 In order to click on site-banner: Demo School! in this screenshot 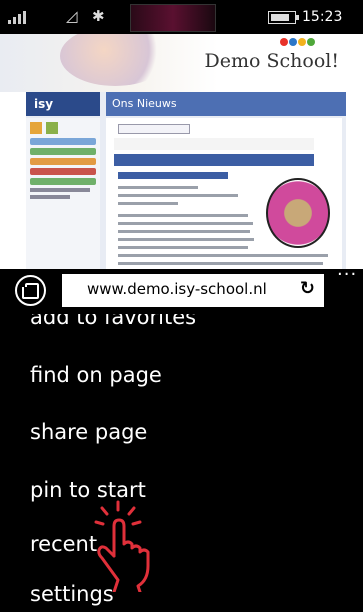, I will do `click(181, 63)`.